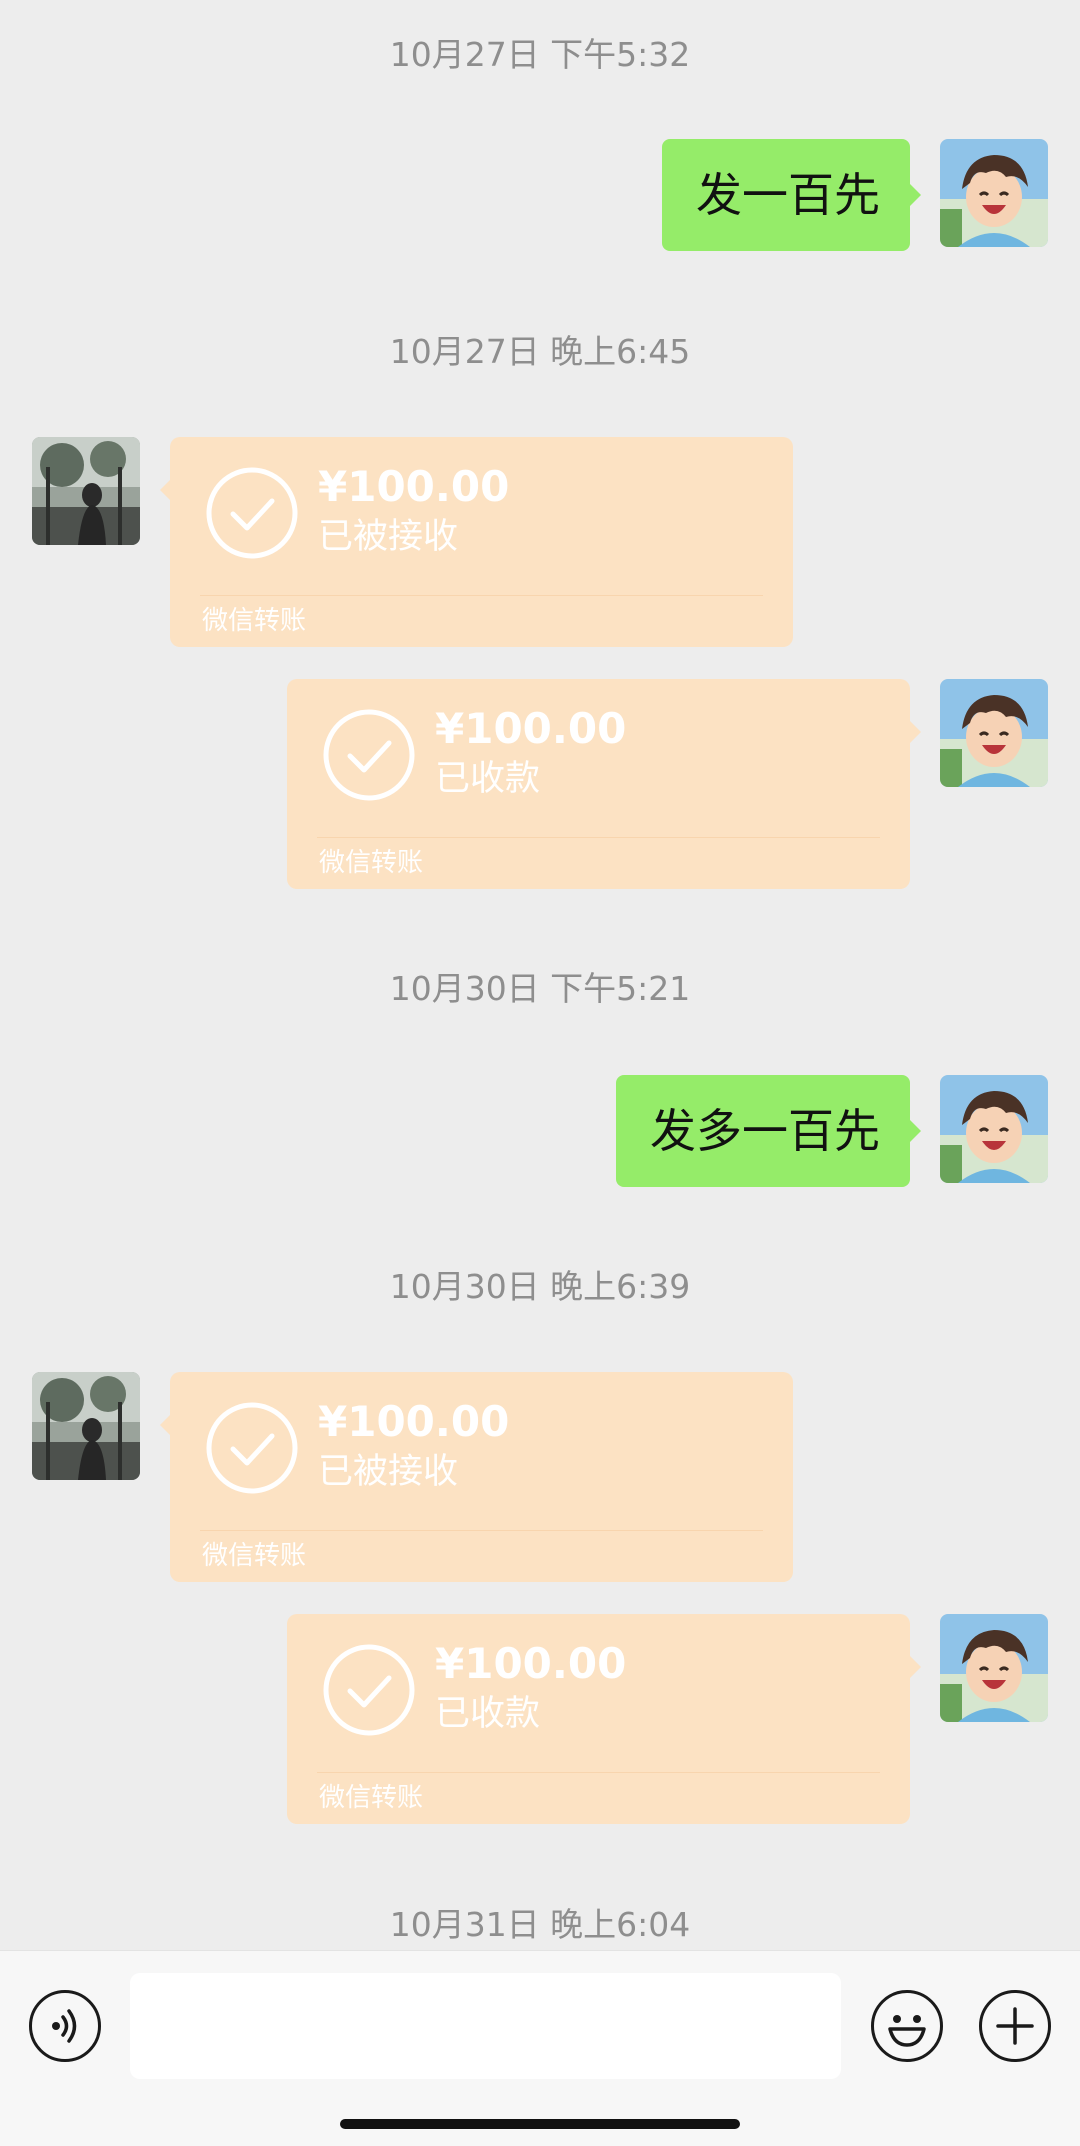  Describe the element at coordinates (540, 351) in the screenshot. I see `timestamp: 10月27日 晚上6:45` at that location.